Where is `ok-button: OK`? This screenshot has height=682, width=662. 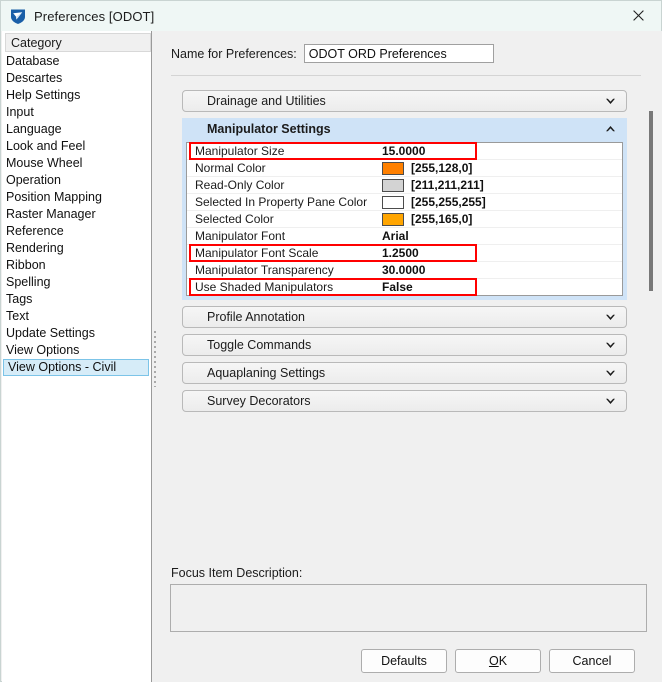 ok-button: OK is located at coordinates (498, 661).